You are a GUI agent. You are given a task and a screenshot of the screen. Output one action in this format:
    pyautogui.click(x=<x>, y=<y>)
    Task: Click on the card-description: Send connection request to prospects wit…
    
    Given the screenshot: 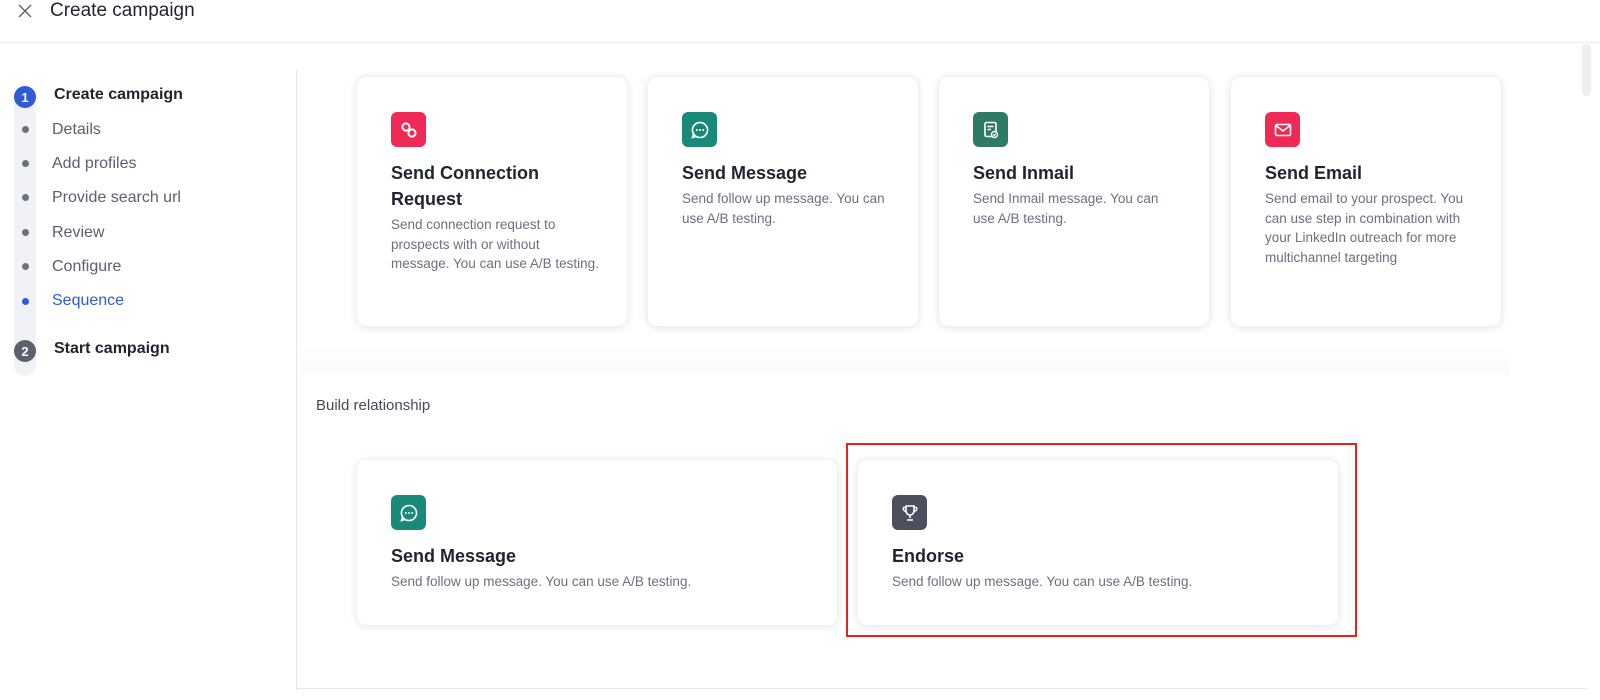 What is the action you would take?
    pyautogui.click(x=495, y=244)
    